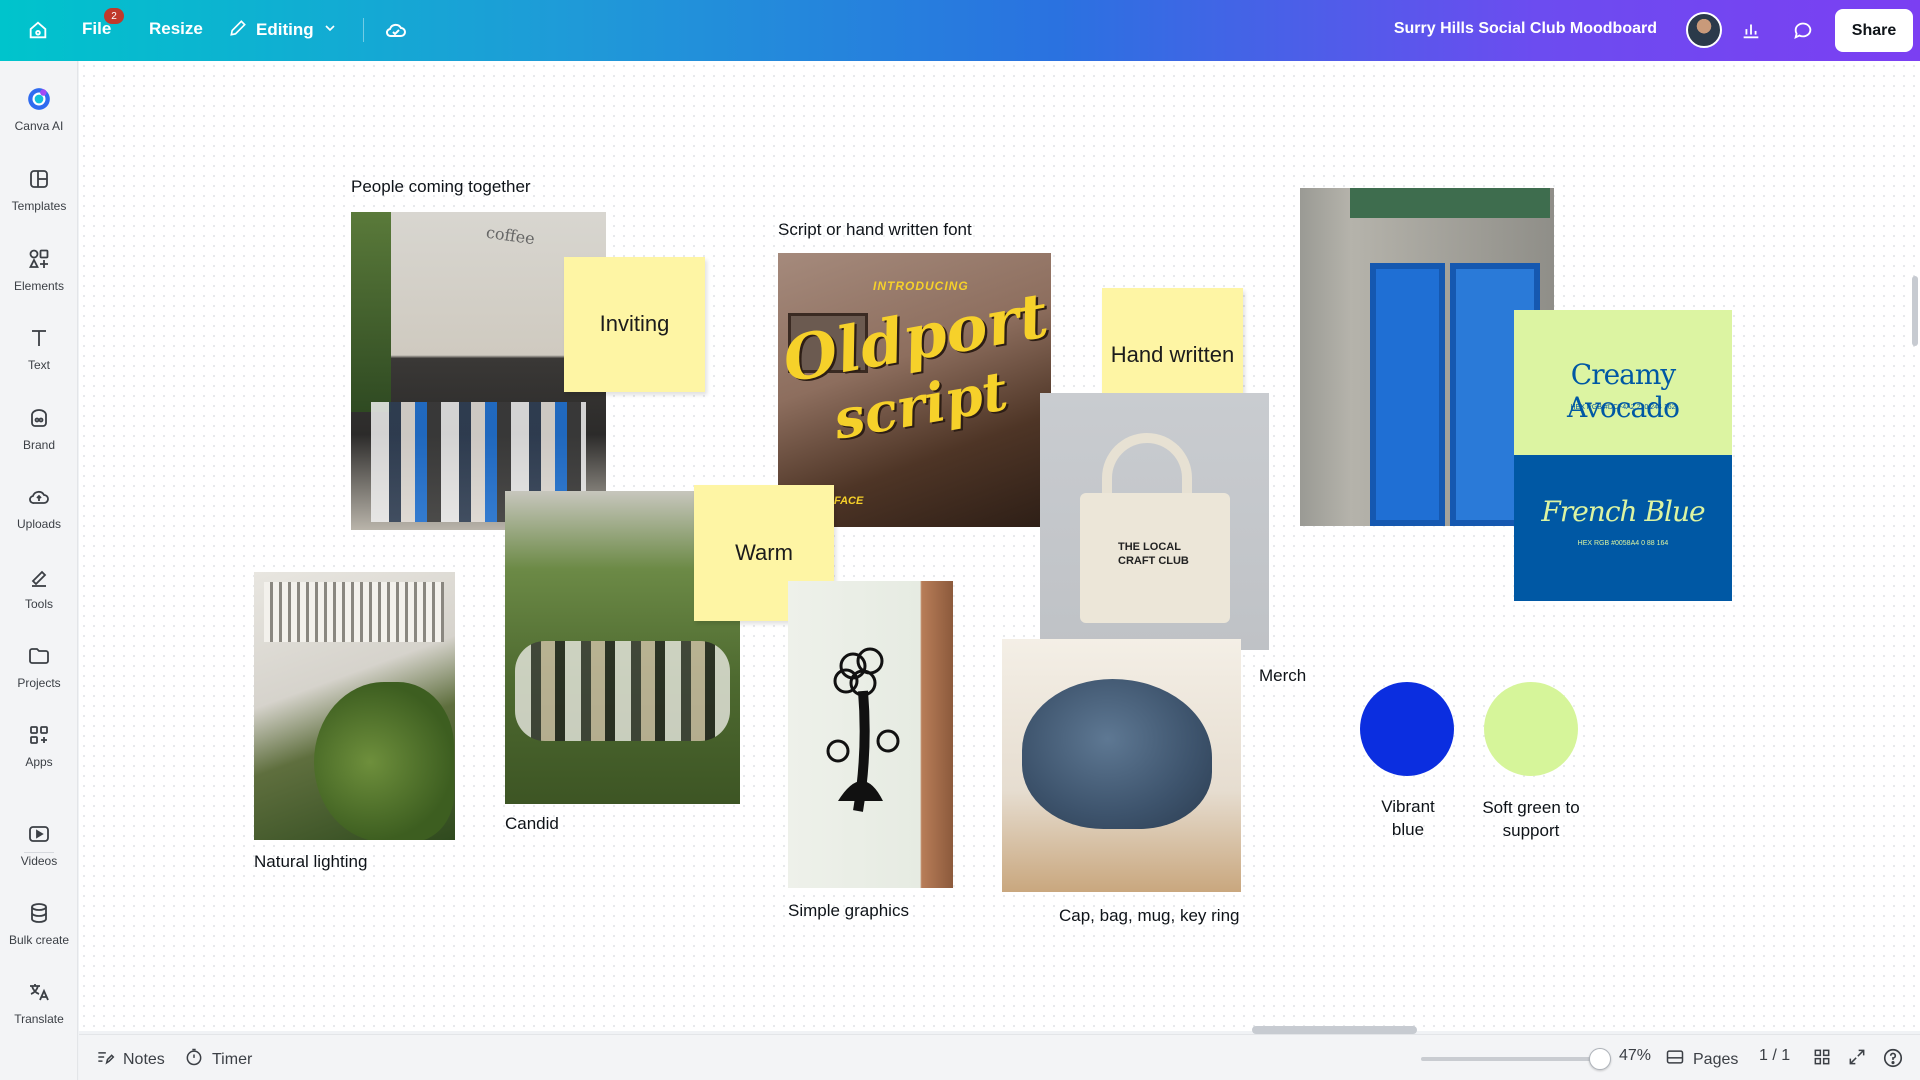 This screenshot has height=1080, width=1920. What do you see at coordinates (1117, 754) in the screenshot?
I see `cap-shape` at bounding box center [1117, 754].